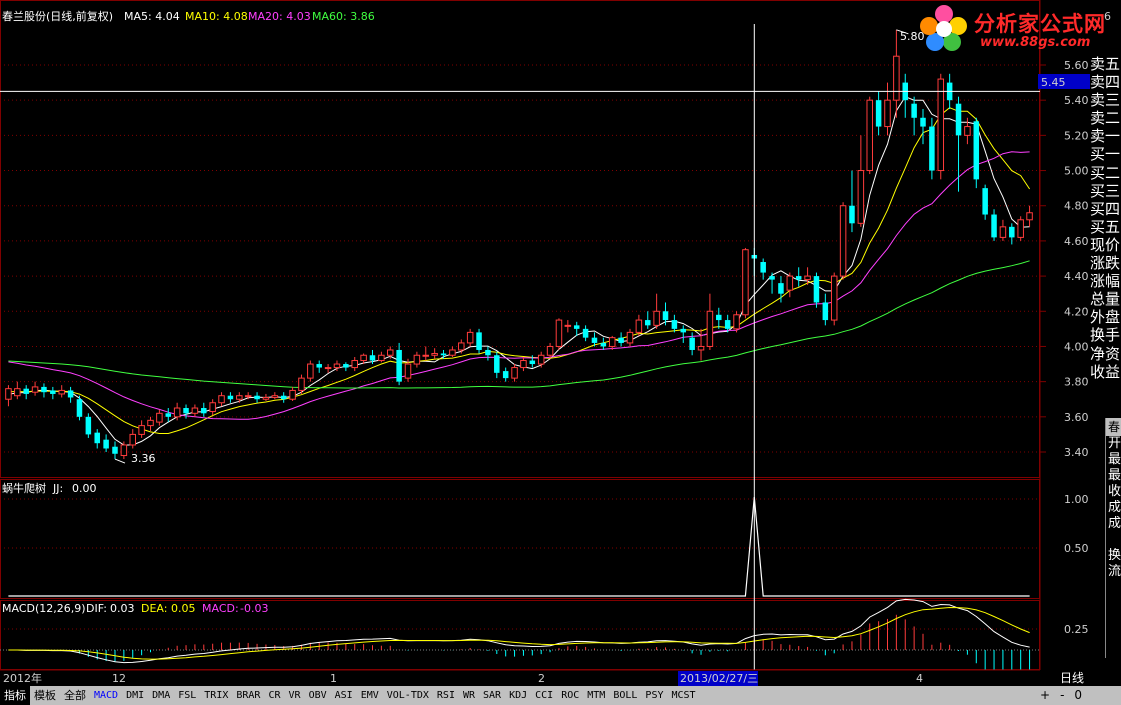 The image size is (1121, 705). Describe the element at coordinates (75, 695) in the screenshot. I see `bottom-tab: 全部` at that location.